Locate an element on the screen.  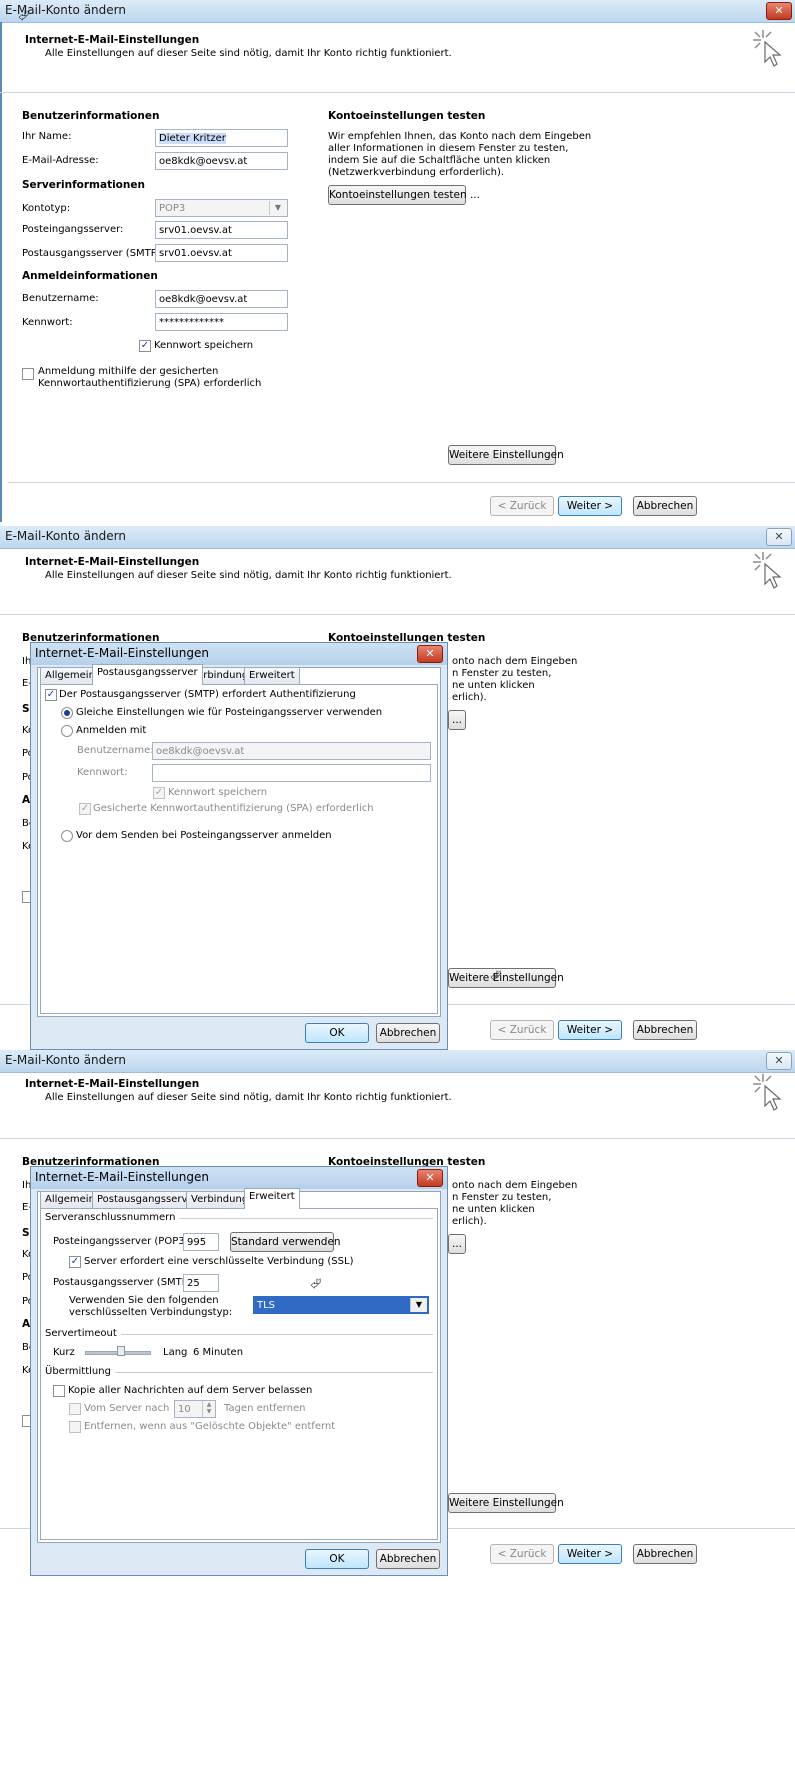
days-suffix-label: Tagen entfernen is located at coordinates (265, 1408).